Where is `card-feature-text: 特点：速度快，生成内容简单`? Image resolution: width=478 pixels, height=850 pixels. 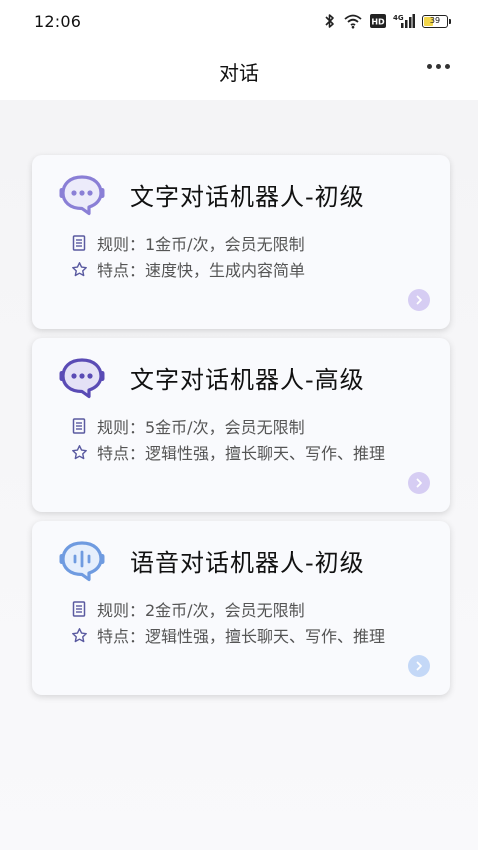
card-feature-text: 特点：速度快，生成内容简单 is located at coordinates (201, 270).